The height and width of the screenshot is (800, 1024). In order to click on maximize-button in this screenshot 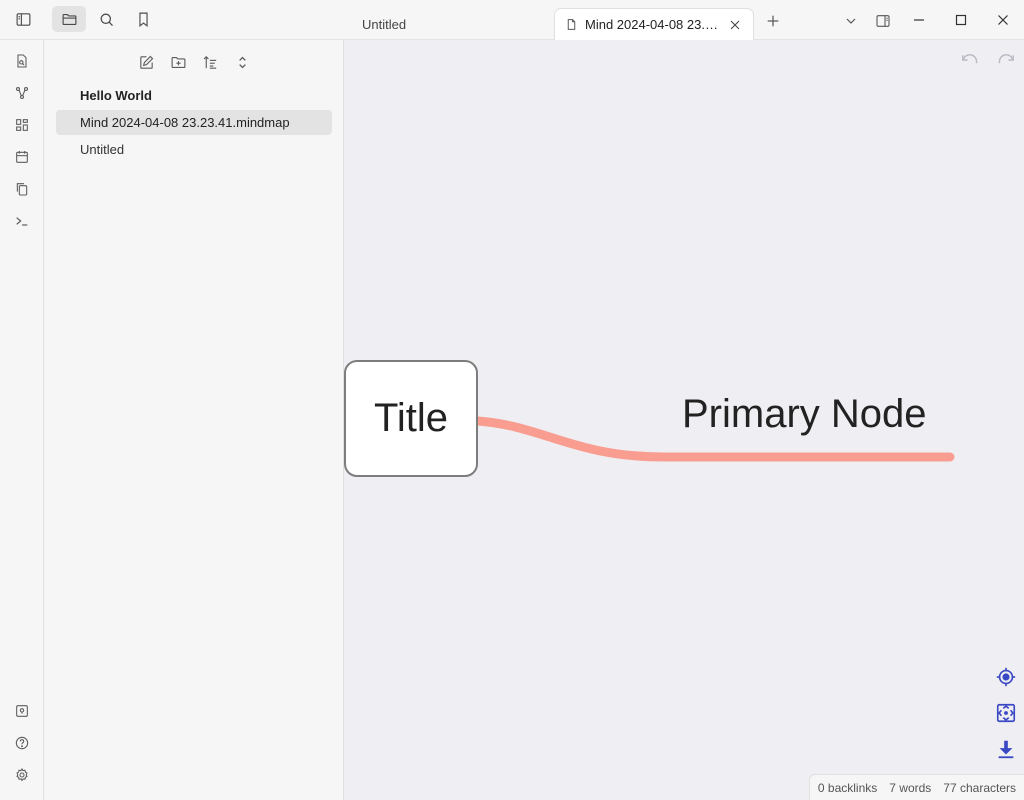, I will do `click(961, 20)`.